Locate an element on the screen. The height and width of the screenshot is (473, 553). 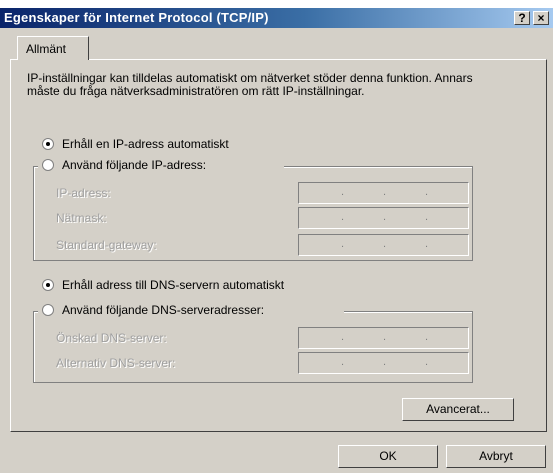
dns-manual-radio-indicator is located at coordinates (48, 310).